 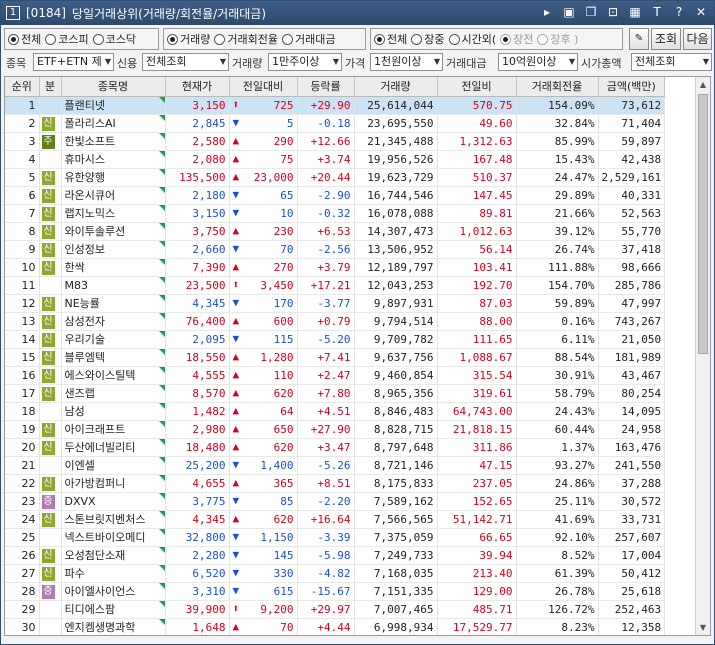 I want to click on column-header: 거래회전율, so click(x=557, y=87).